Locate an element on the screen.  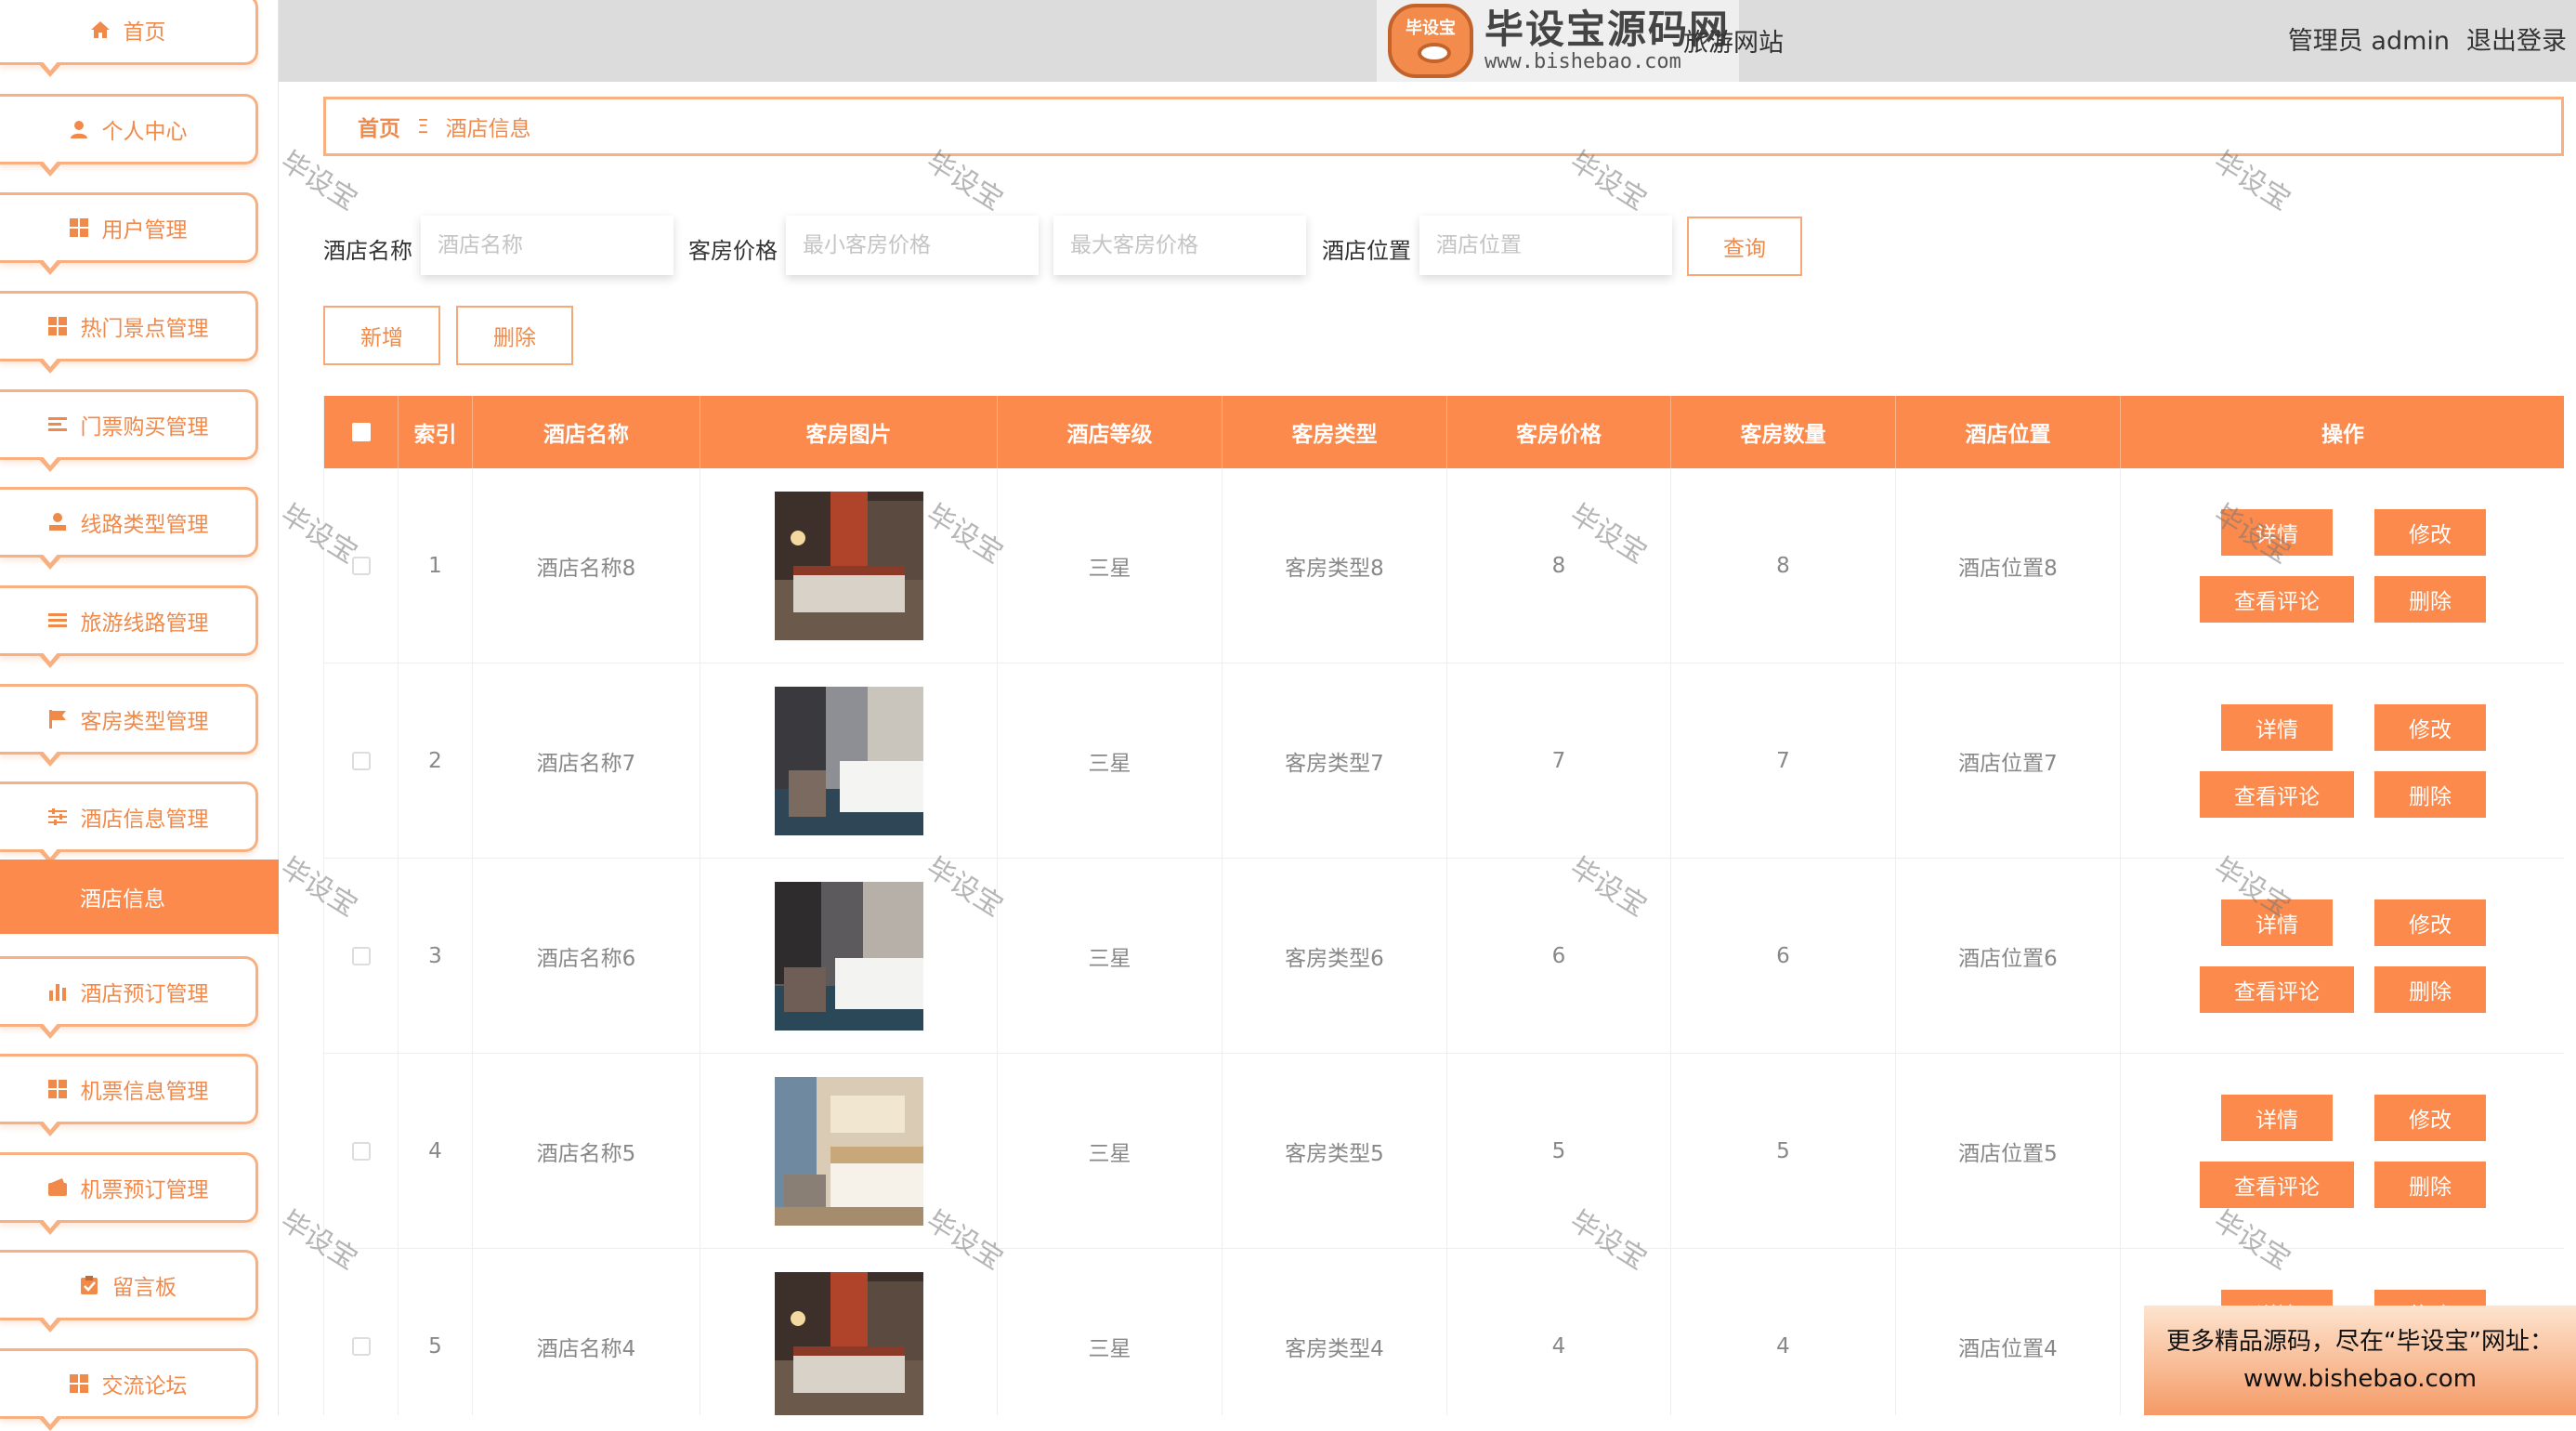
sidebar-item-route-types: 线路类型管理 is located at coordinates (129, 528).